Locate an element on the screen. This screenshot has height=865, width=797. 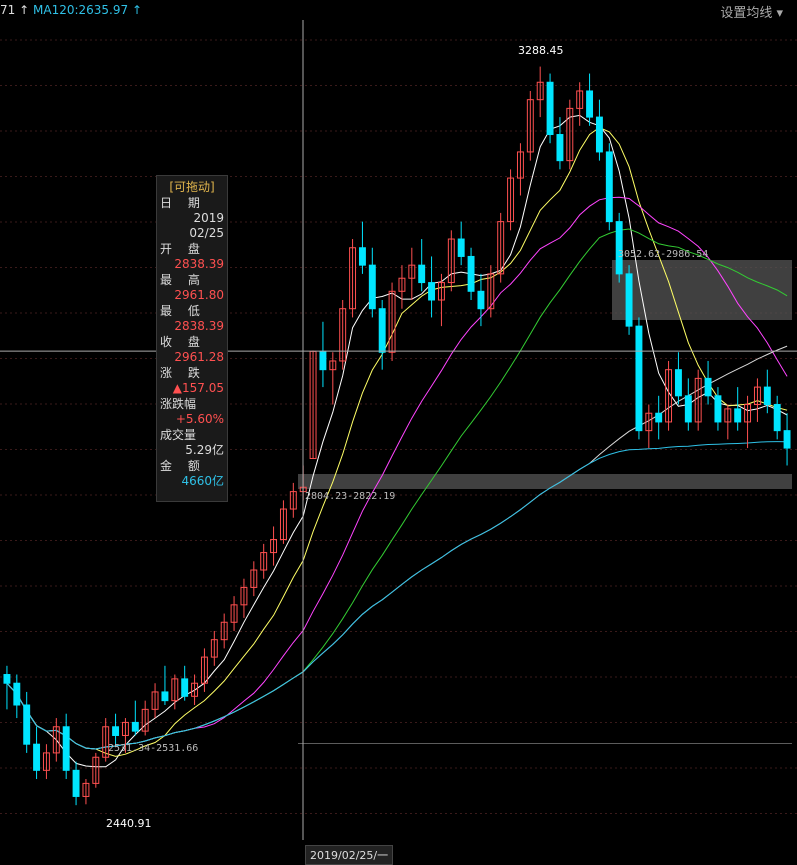
pct-value: +5.60% is located at coordinates (199, 419).